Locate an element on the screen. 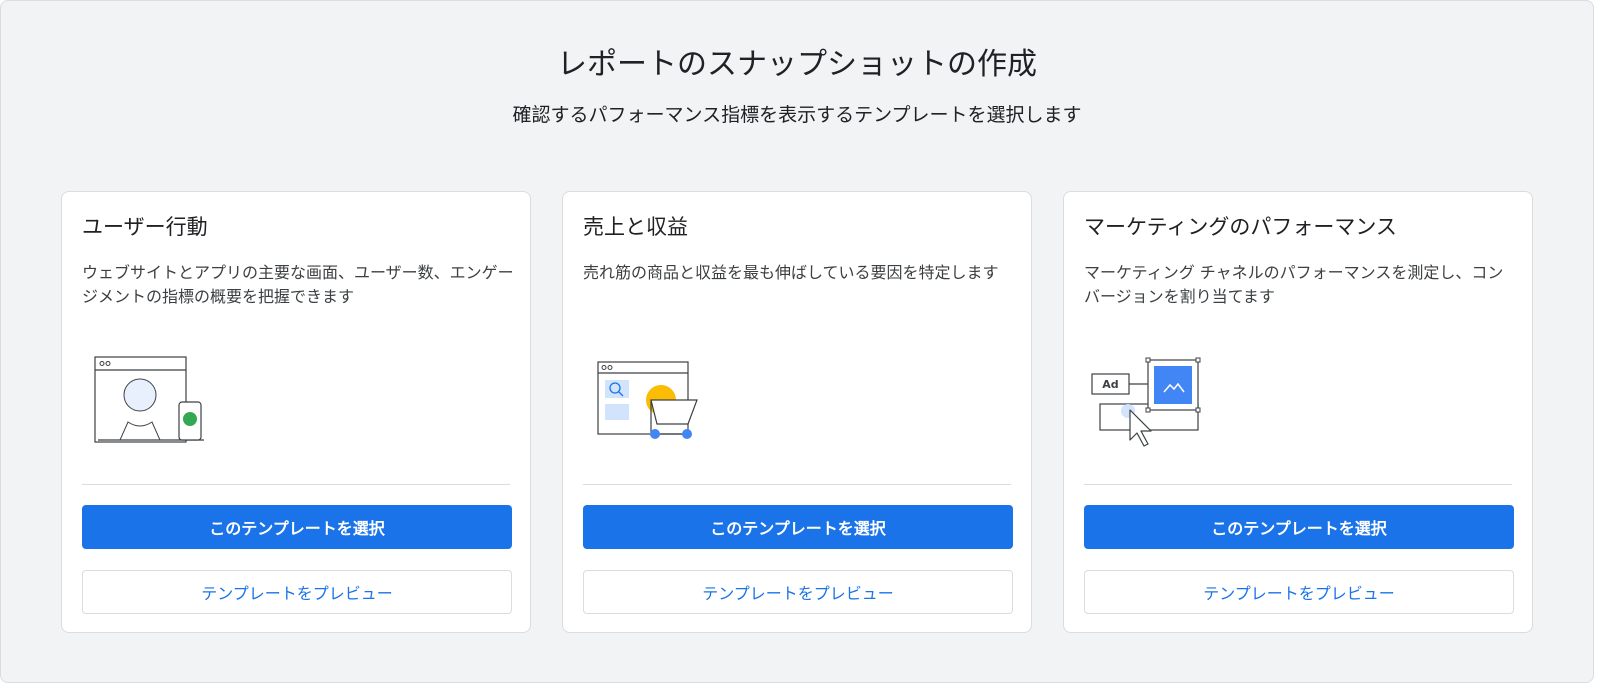 The width and height of the screenshot is (1600, 692). page-subtitle: 確認するパフォーマンス指標を表示するテンプレートを選択します is located at coordinates (797, 115).